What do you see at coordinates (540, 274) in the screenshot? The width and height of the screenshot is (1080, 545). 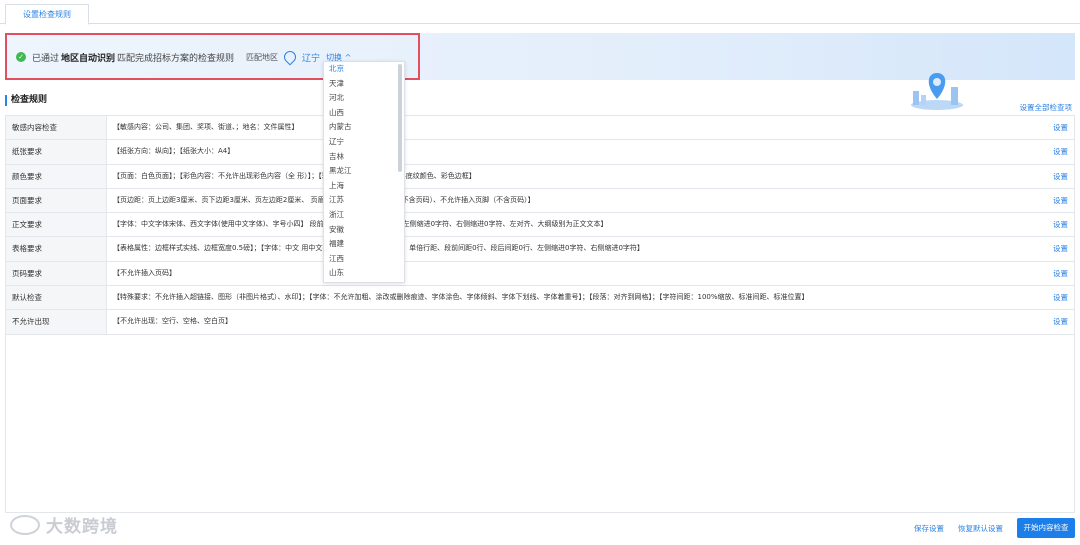 I see `rule-row: 页码要求 【不允许插入页码】 设置` at bounding box center [540, 274].